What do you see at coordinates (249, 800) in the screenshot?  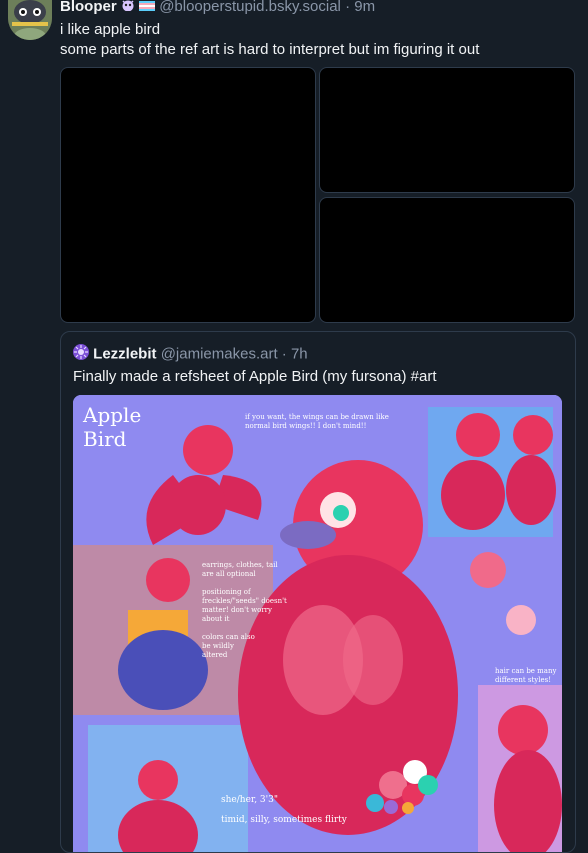 I see `refsheet-pronouns: she/her, 3'3"` at bounding box center [249, 800].